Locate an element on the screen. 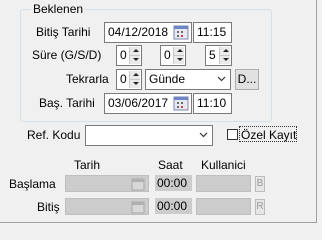 Image resolution: width=322 pixels, height=240 pixels. end-date-label: Bitiş Tarihi is located at coordinates (63, 32).